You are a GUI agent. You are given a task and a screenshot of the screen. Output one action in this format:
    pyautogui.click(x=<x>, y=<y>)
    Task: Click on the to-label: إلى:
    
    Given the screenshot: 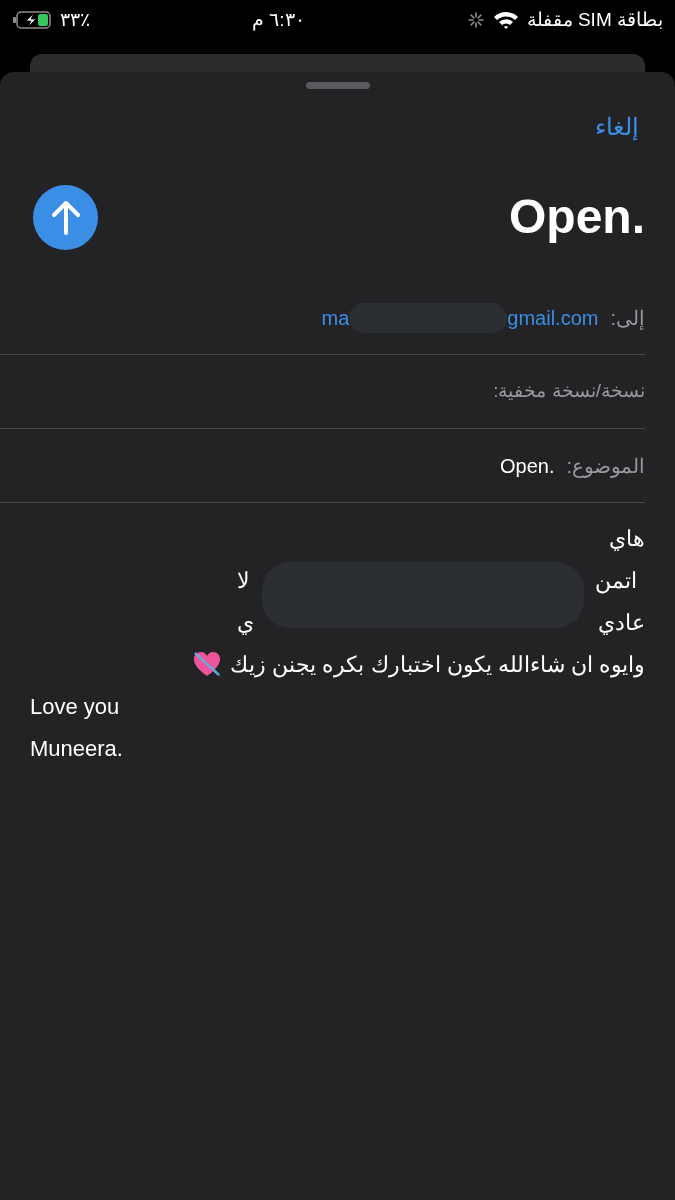 What is the action you would take?
    pyautogui.click(x=627, y=318)
    